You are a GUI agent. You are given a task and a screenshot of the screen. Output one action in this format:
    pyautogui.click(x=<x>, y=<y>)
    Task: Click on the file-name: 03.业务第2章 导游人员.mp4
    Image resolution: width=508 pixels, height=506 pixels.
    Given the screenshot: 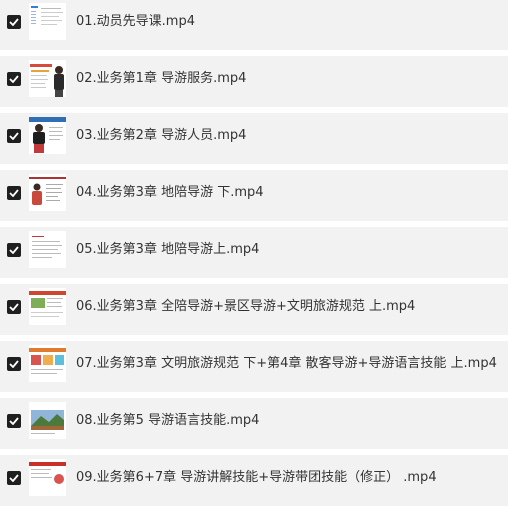 What is the action you would take?
    pyautogui.click(x=161, y=135)
    